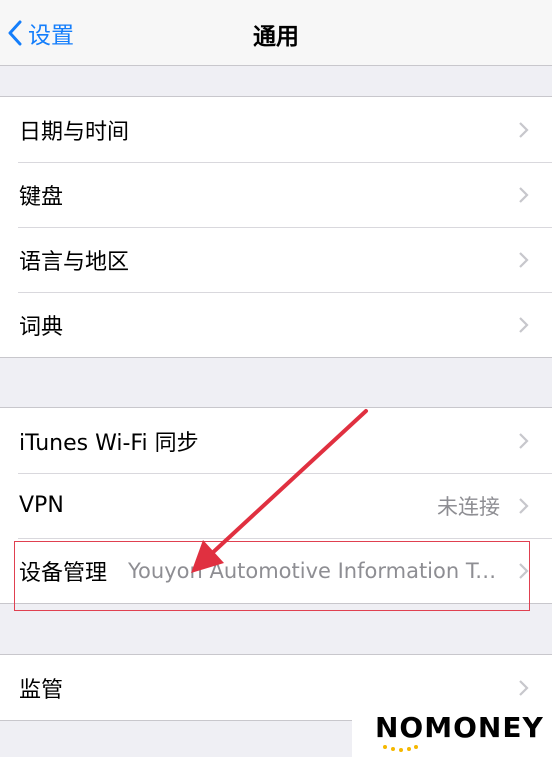 Image resolution: width=552 pixels, height=757 pixels. Describe the element at coordinates (459, 727) in the screenshot. I see `watermark-logo: NOMONEY` at that location.